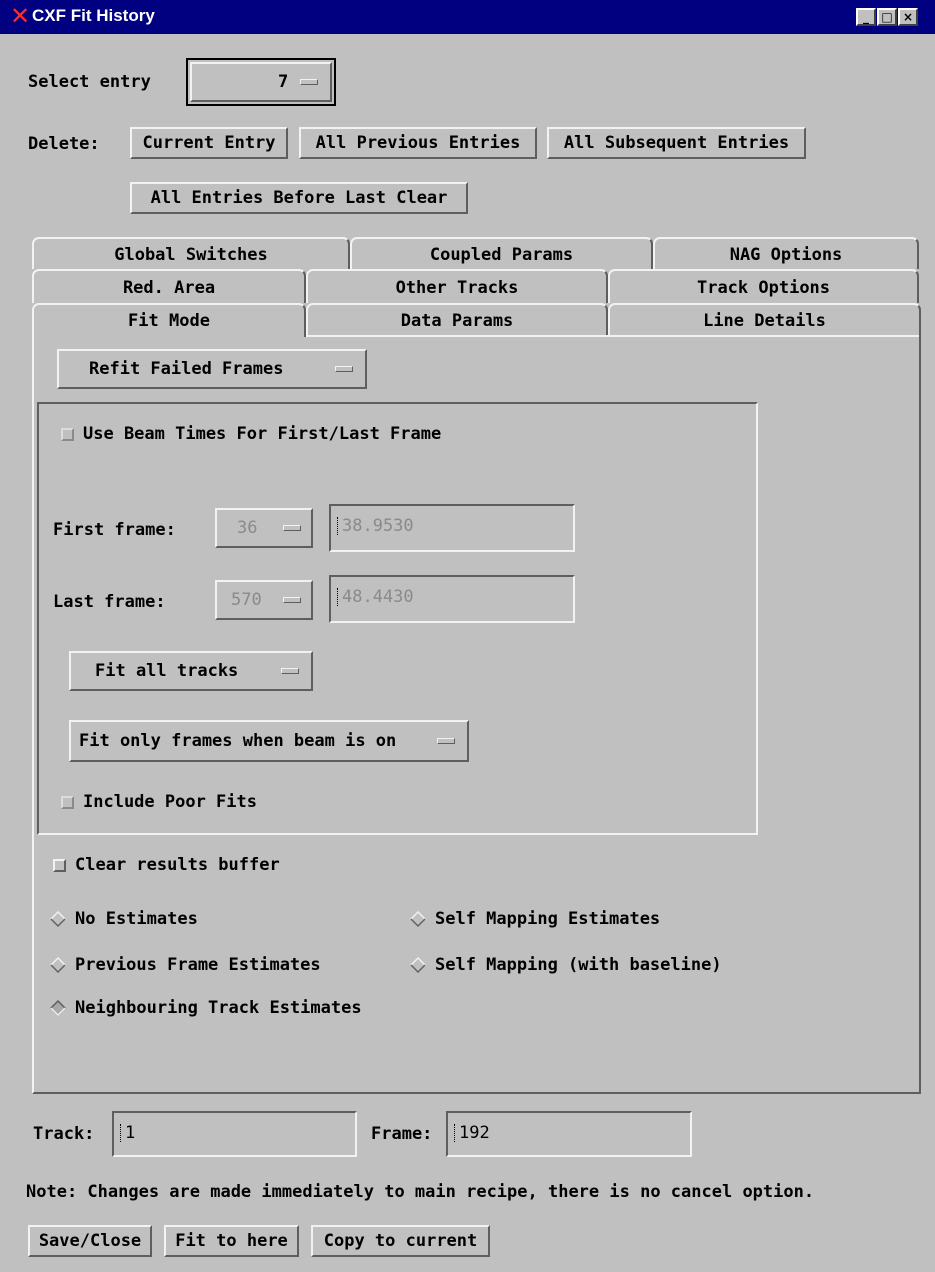 This screenshot has width=935, height=1272. Describe the element at coordinates (866, 17) in the screenshot. I see `minimize-button: _` at that location.